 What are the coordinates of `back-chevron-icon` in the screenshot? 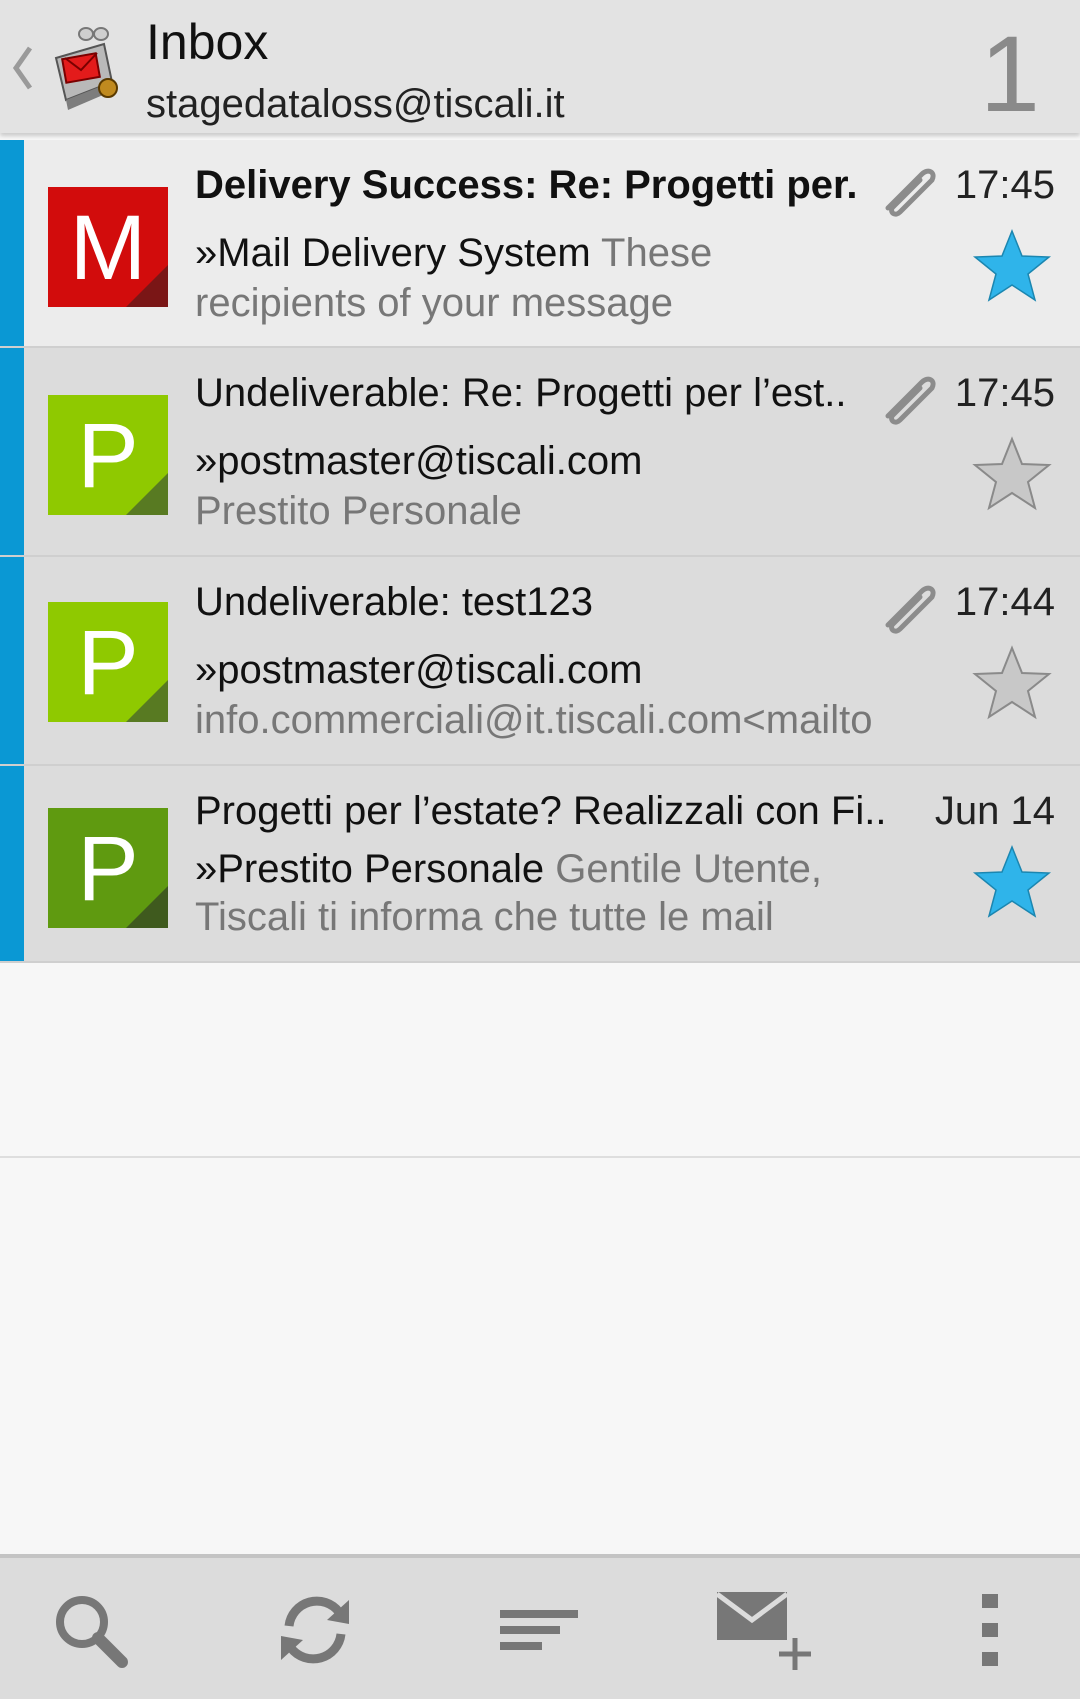 It's located at (23, 68).